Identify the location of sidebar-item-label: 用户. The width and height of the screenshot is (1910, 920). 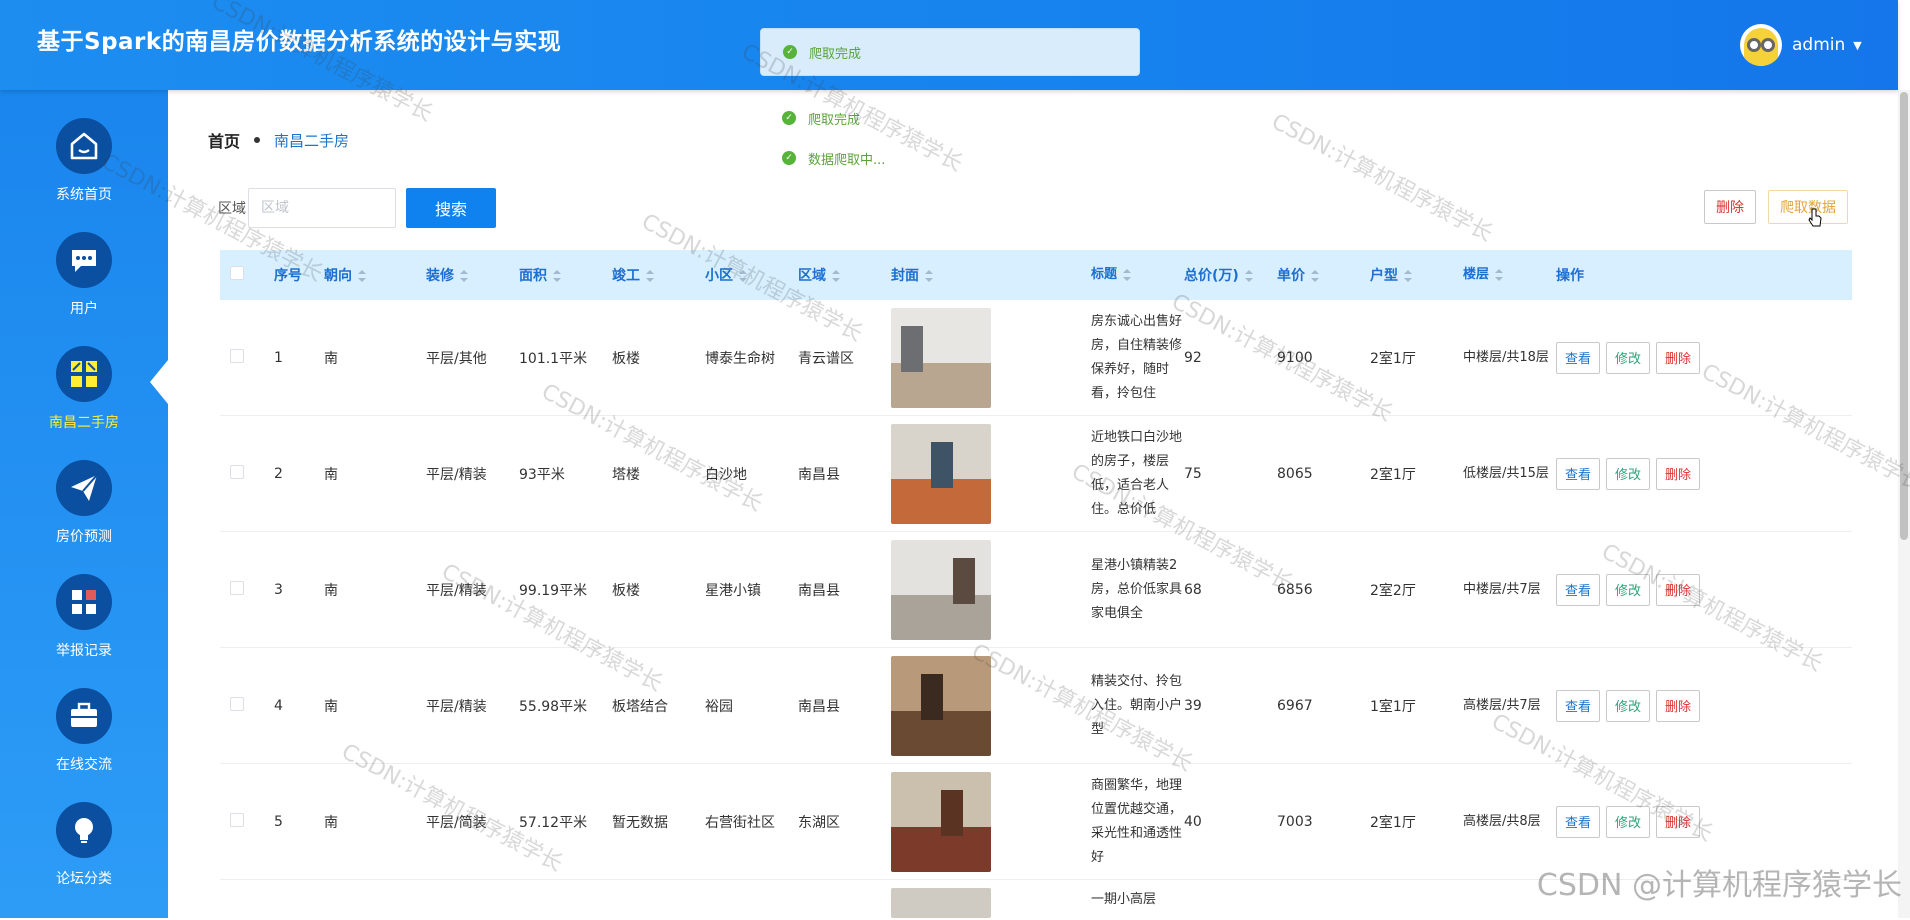
(84, 308).